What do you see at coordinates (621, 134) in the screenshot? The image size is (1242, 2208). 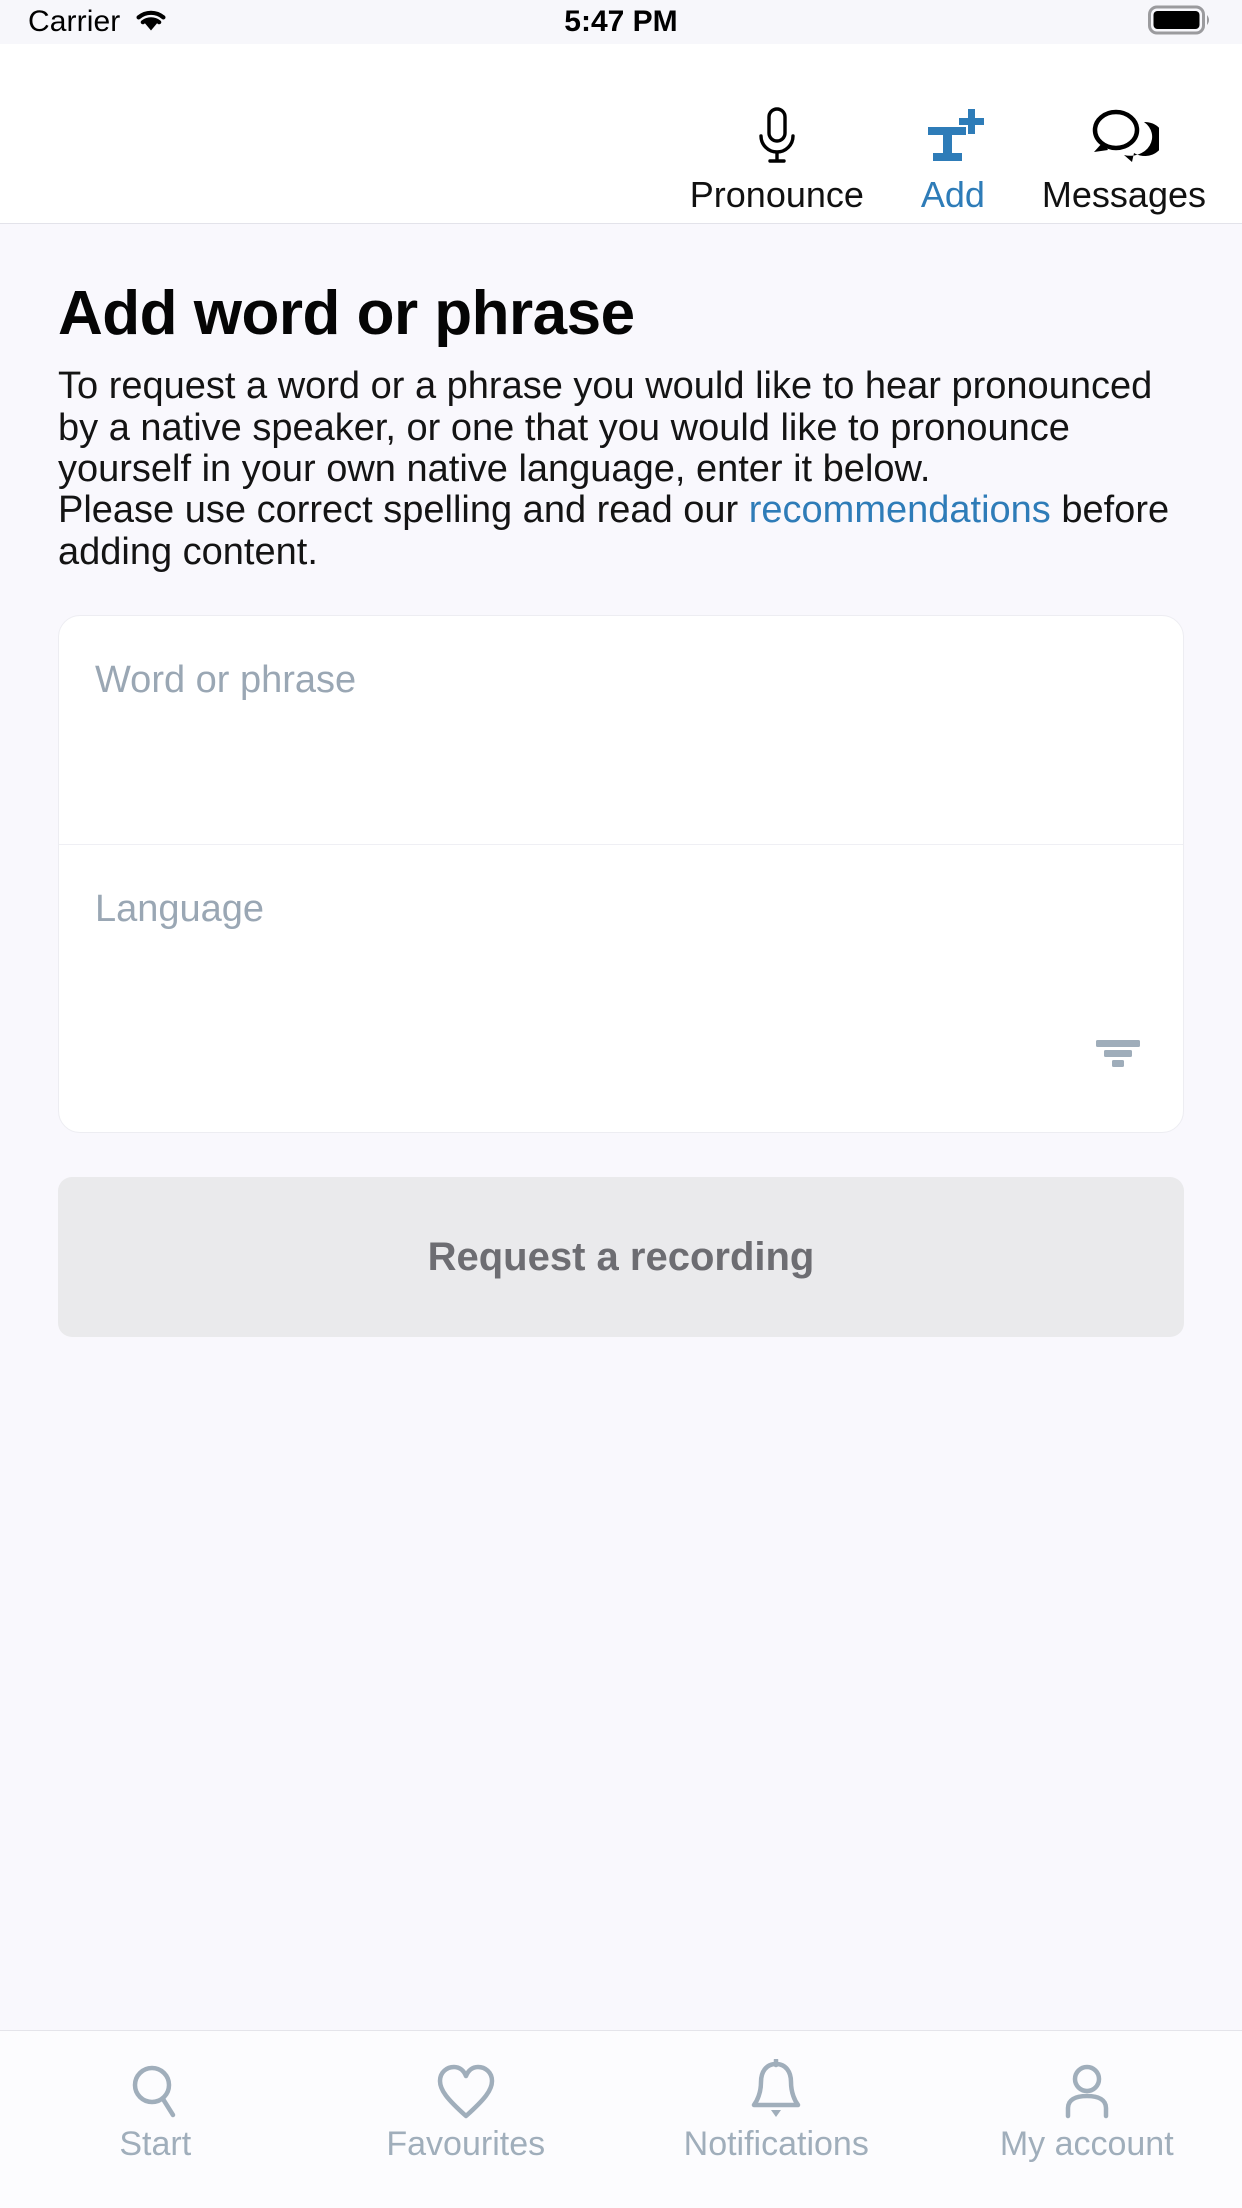 I see `top-navigation-bar: Pronounce Add Messages` at bounding box center [621, 134].